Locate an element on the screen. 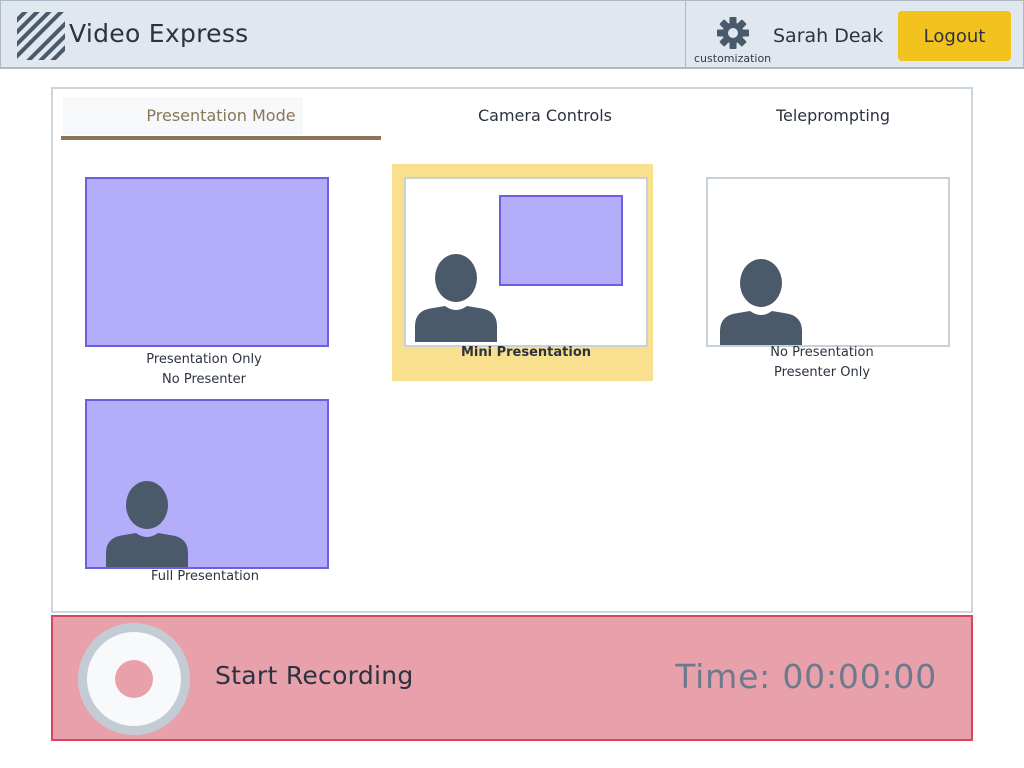 The width and height of the screenshot is (1024, 768). mode-option-full-presentation: Full Presentation is located at coordinates (207, 499).